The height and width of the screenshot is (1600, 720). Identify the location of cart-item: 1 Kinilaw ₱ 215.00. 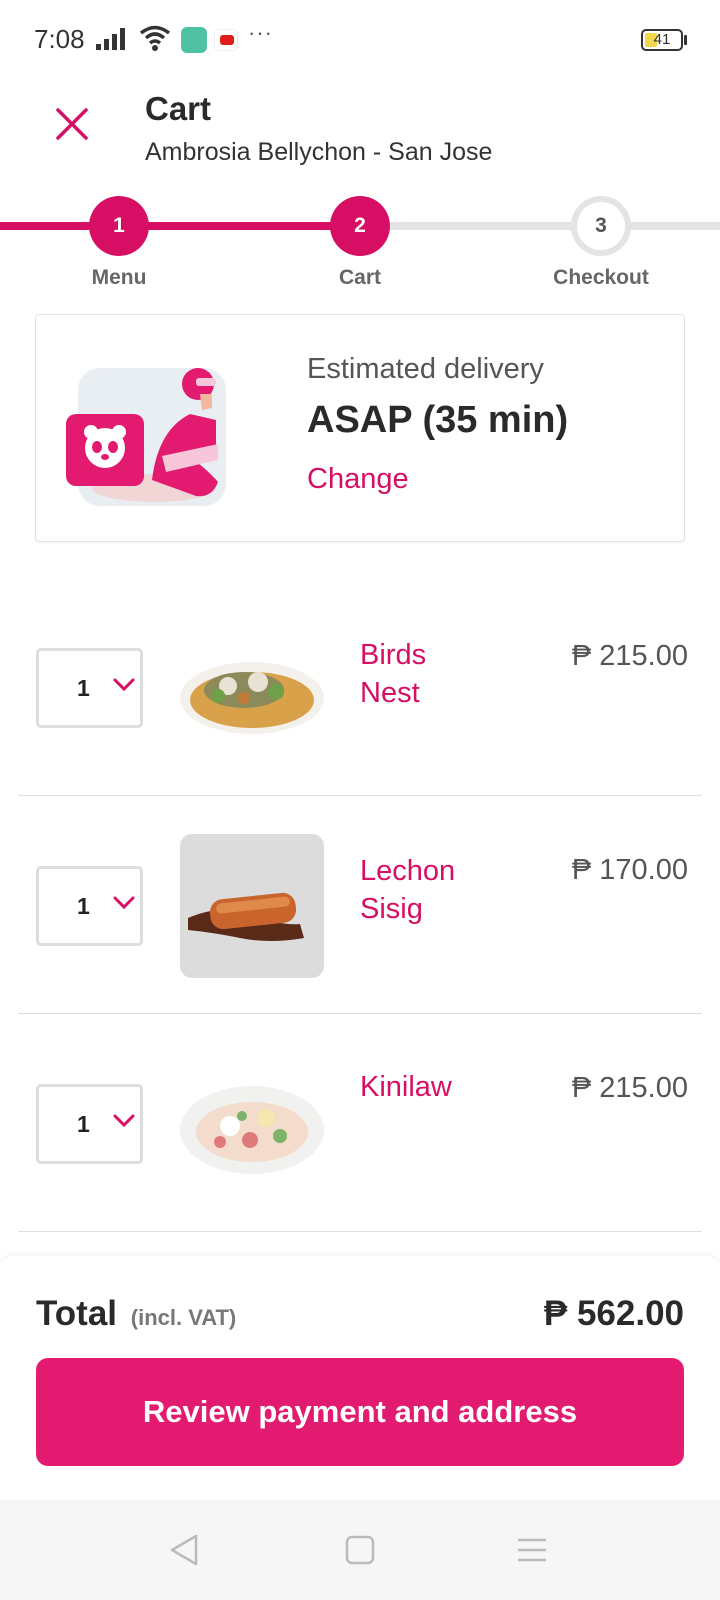
(360, 1123).